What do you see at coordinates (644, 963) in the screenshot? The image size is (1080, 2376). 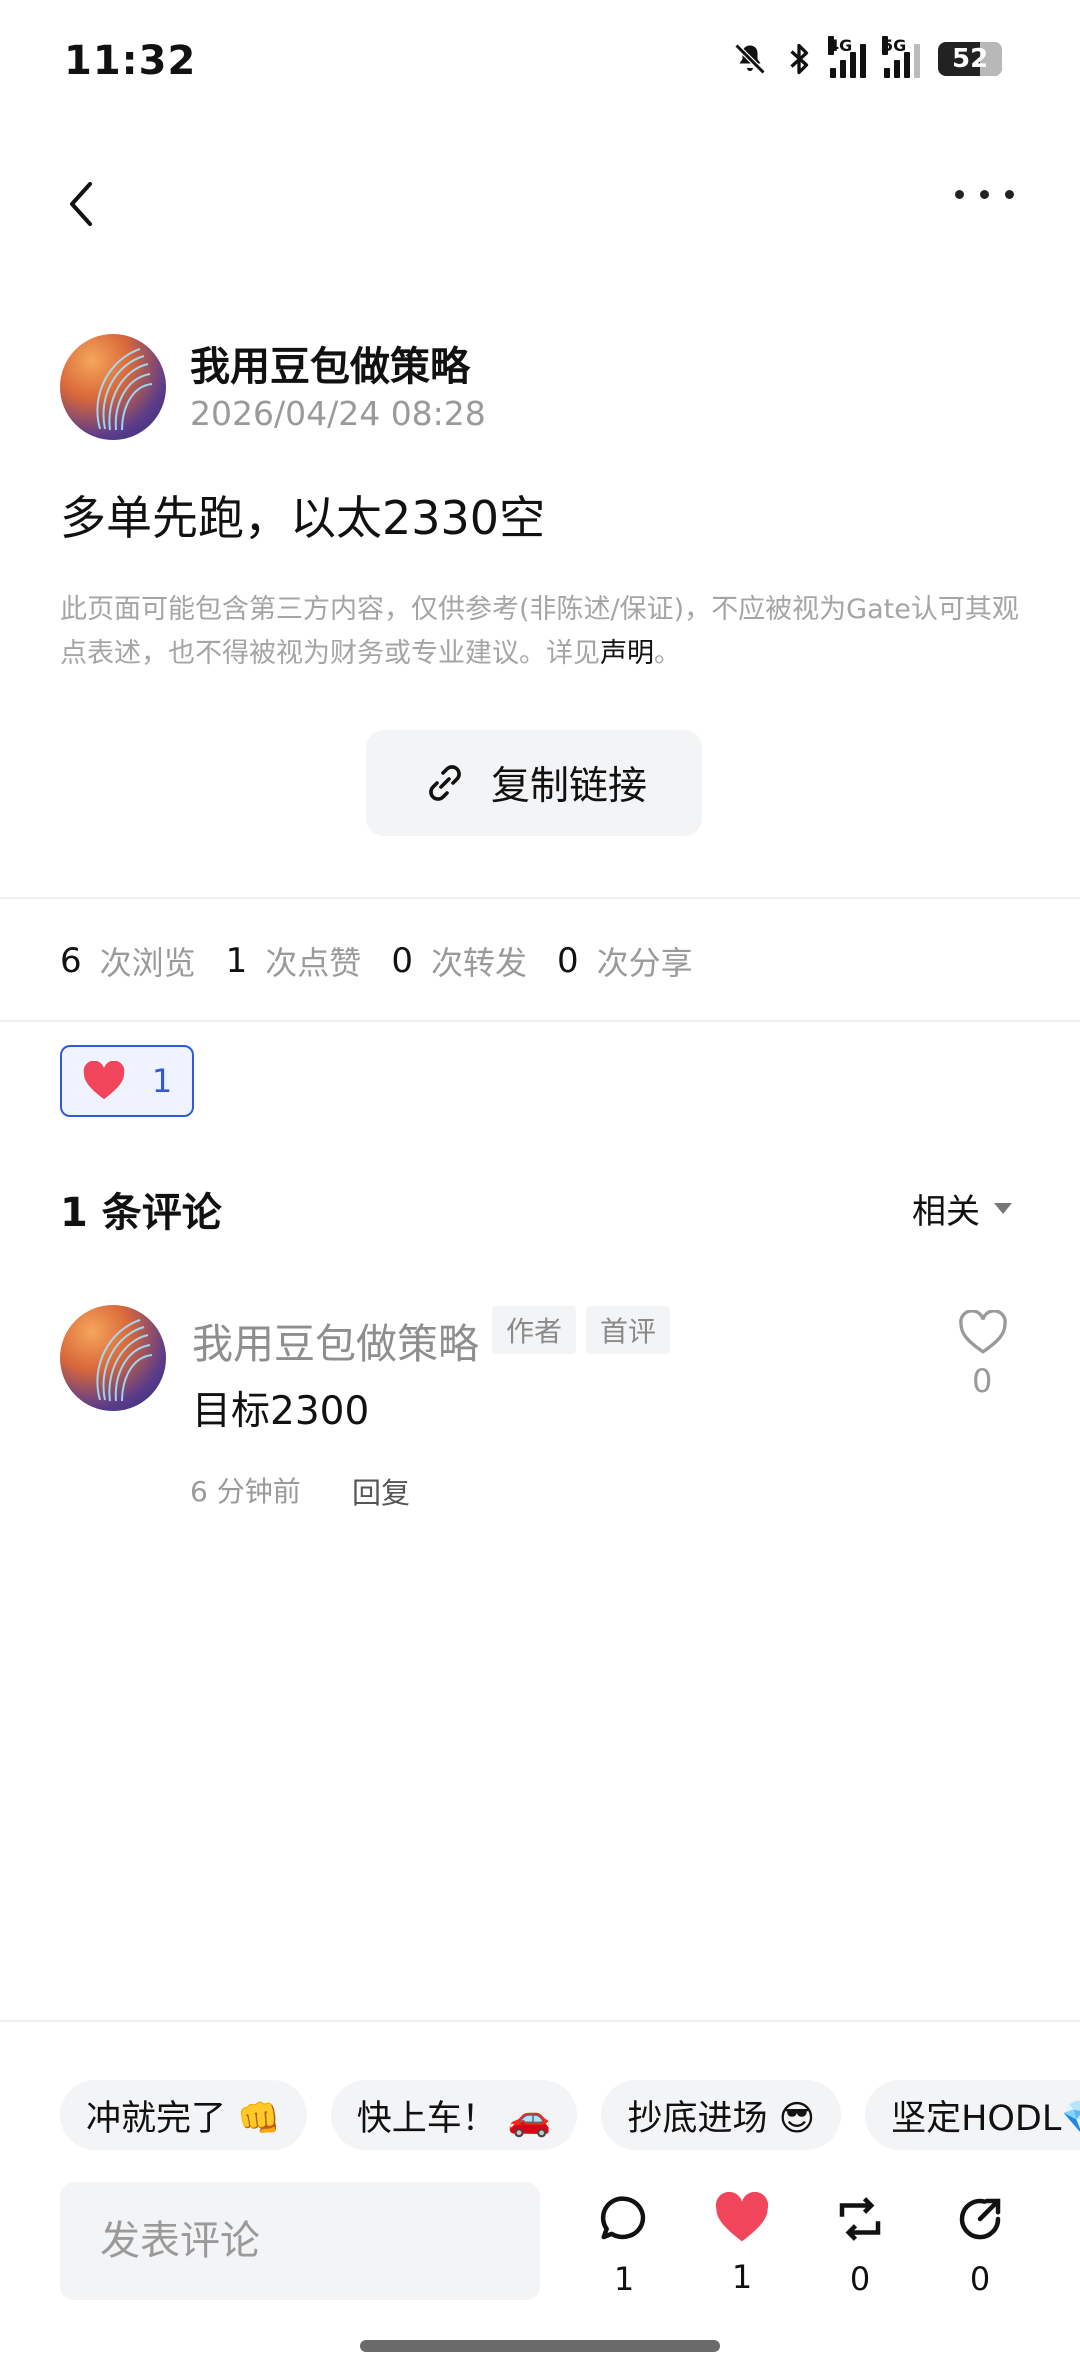 I see `shares-label: 次分享` at bounding box center [644, 963].